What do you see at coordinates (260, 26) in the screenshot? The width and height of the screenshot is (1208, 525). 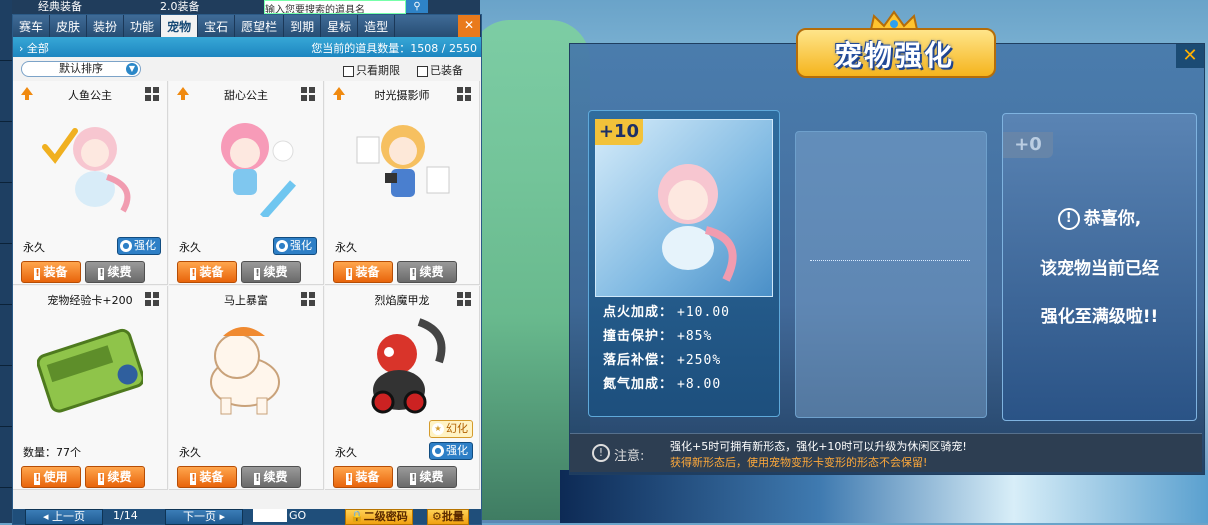 I see `tab-wishlist: 愿望栏` at bounding box center [260, 26].